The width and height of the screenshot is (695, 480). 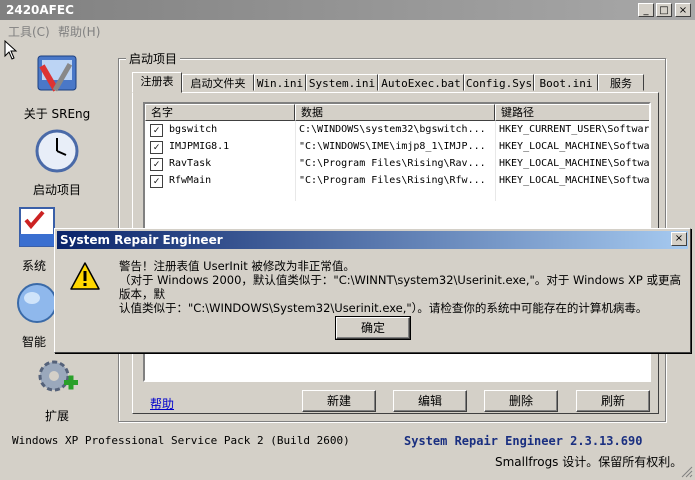 I want to click on sidebar-item-about: 关于 SREng, so click(x=57, y=87).